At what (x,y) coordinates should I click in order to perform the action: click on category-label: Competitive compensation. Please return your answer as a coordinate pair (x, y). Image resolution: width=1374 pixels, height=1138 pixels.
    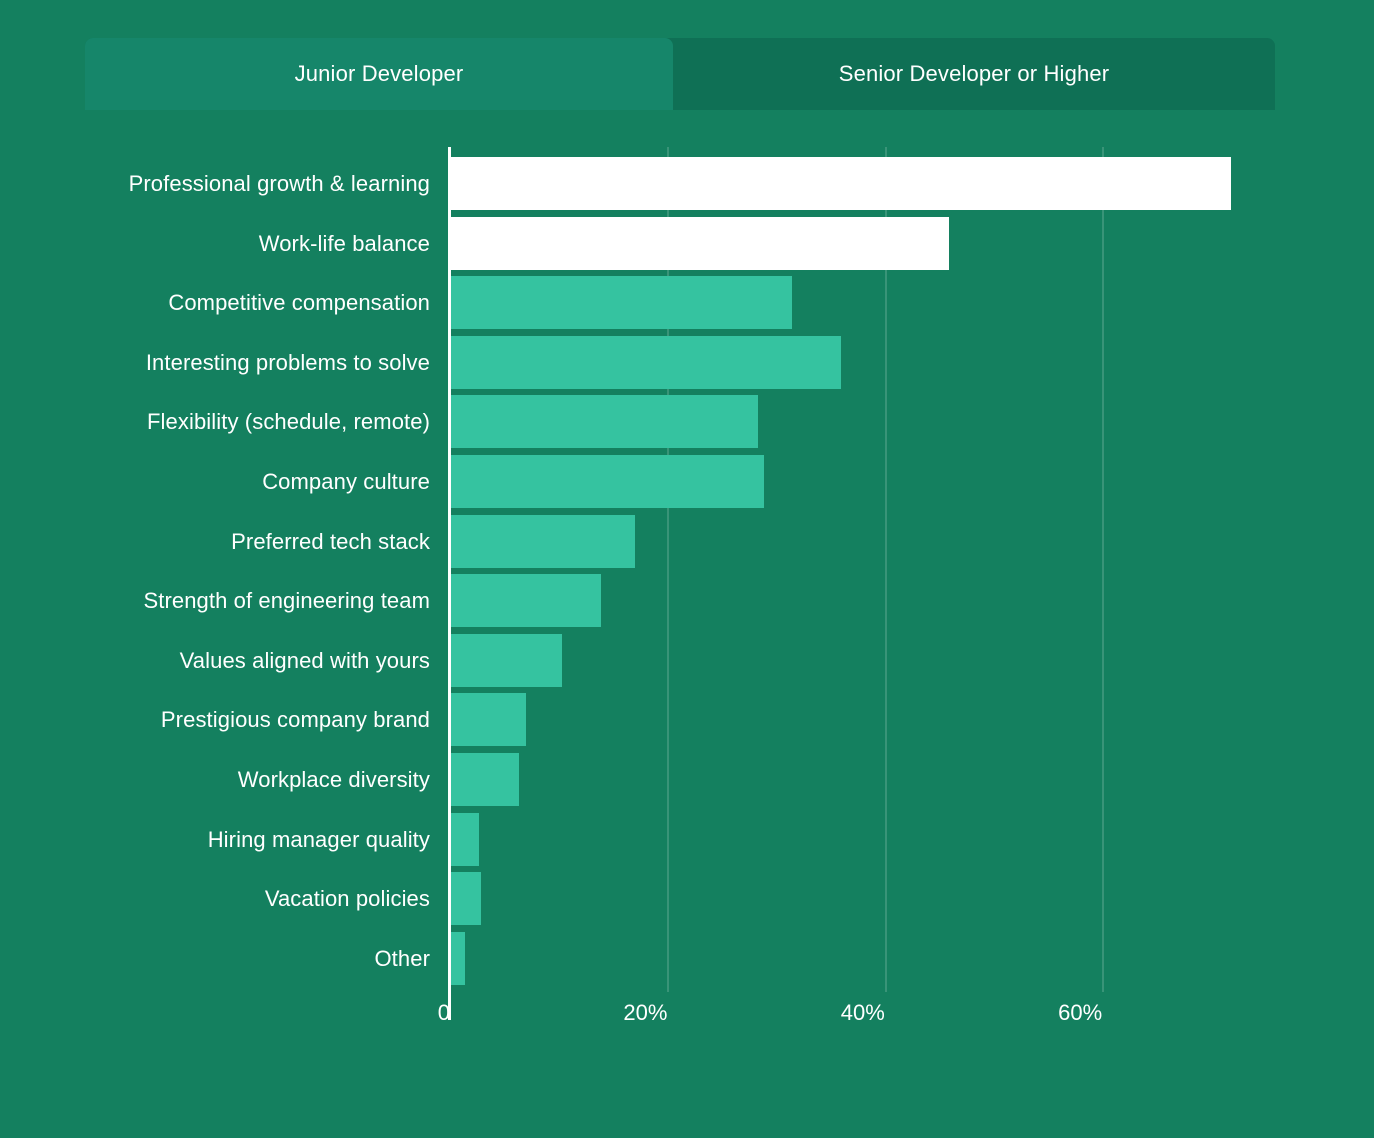
    Looking at the image, I should click on (299, 303).